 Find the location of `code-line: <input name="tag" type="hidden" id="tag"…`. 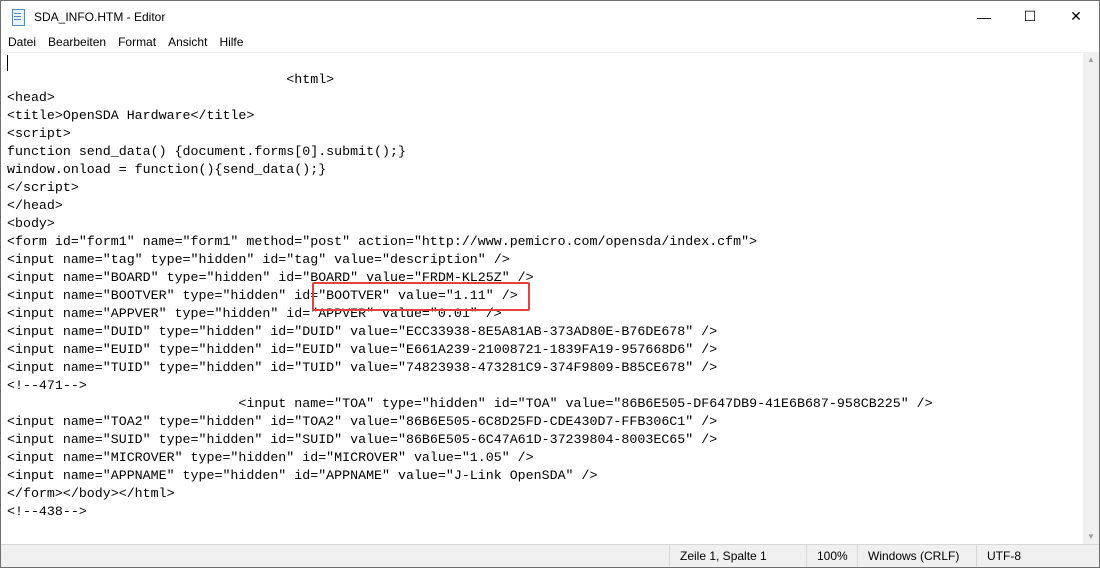

code-line: <input name="tag" type="hidden" id="tag"… is located at coordinates (258, 259).